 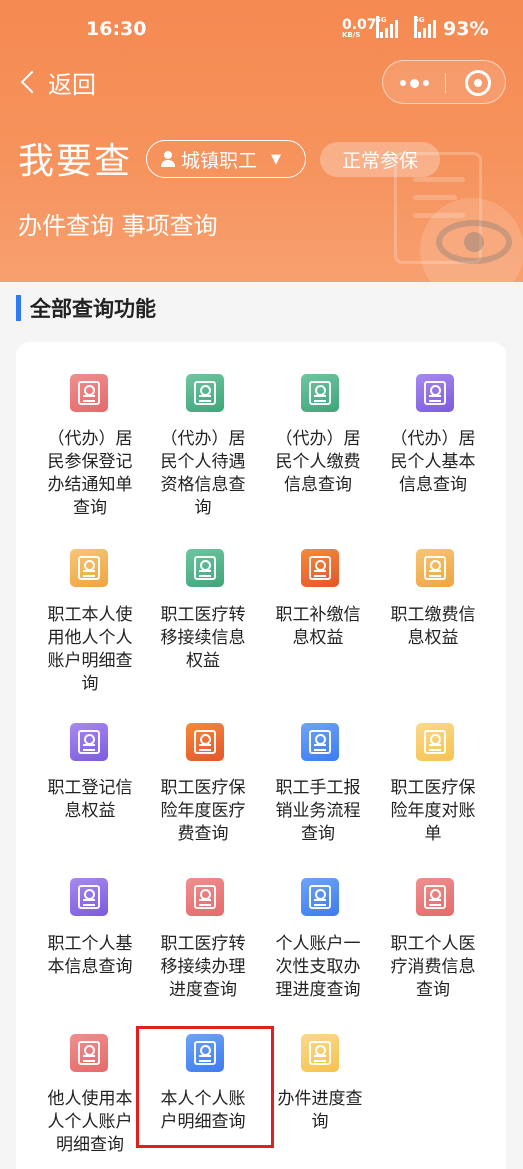 What do you see at coordinates (203, 967) in the screenshot?
I see `function-item-label: 职工医疗转移接续办理进度查询` at bounding box center [203, 967].